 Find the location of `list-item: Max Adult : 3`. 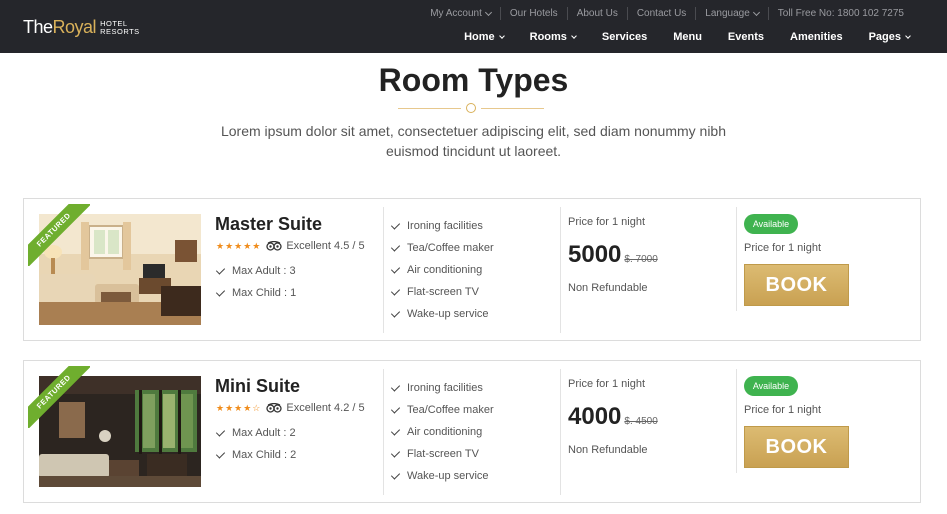

list-item: Max Adult : 3 is located at coordinates (255, 271).